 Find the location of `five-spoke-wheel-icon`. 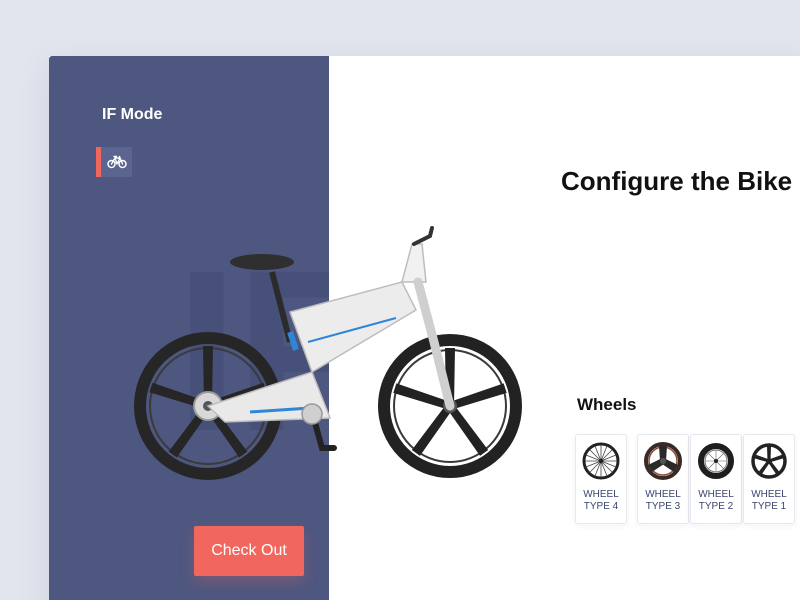

five-spoke-wheel-icon is located at coordinates (769, 461).